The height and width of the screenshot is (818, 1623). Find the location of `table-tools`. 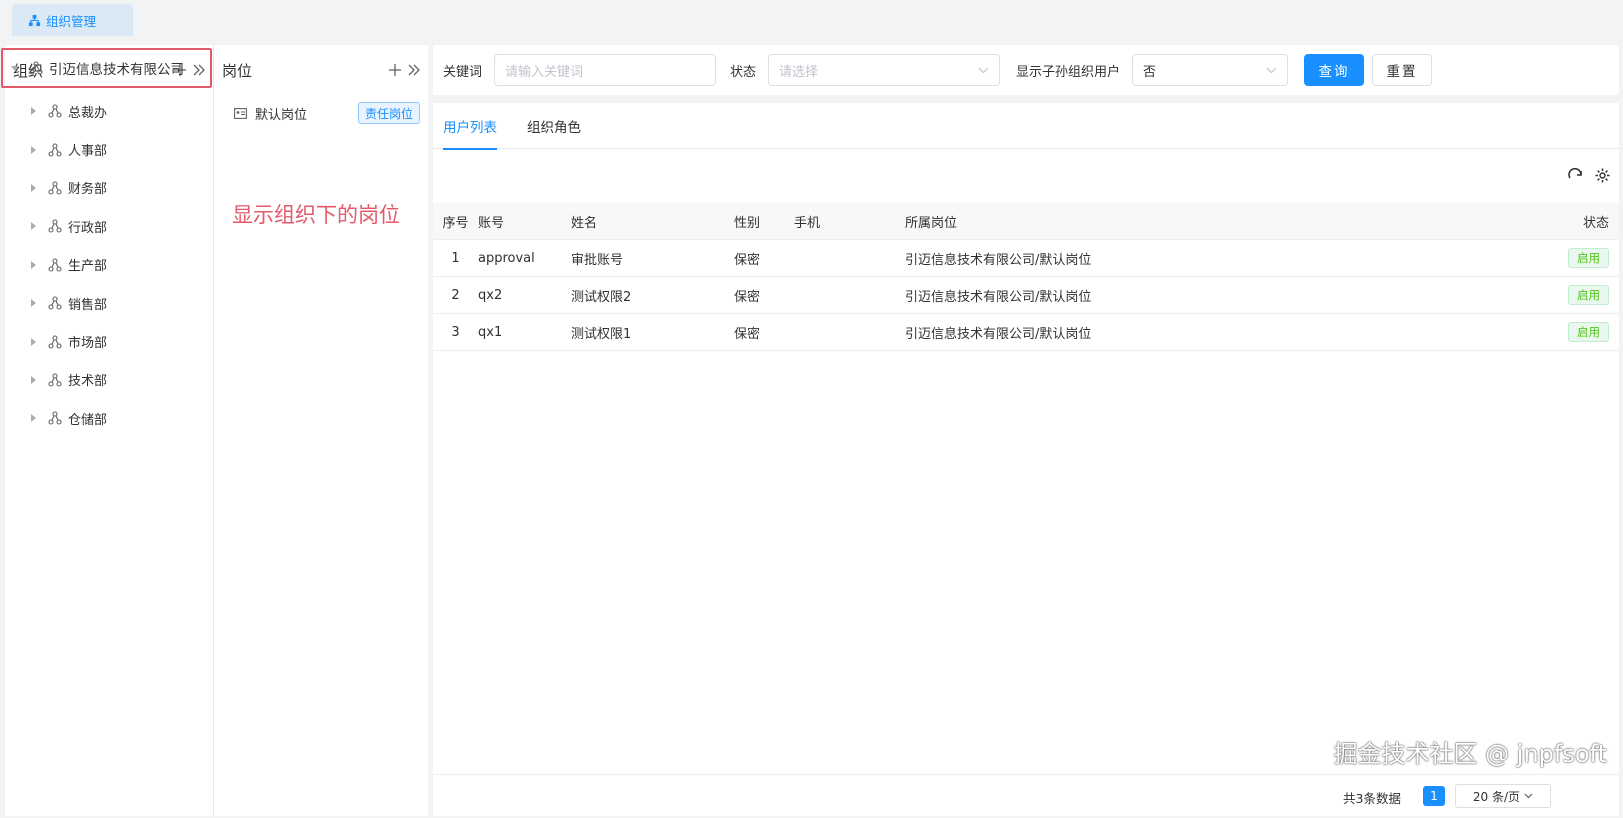

table-tools is located at coordinates (1589, 175).